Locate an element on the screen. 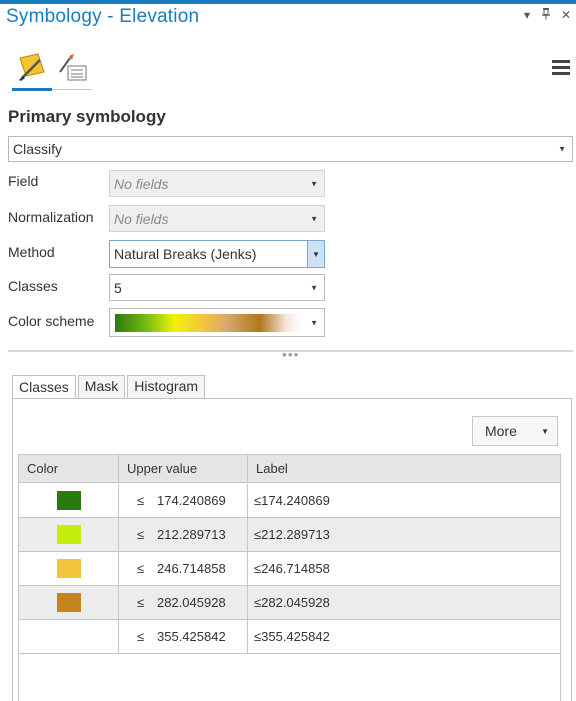  pin-icon is located at coordinates (546, 15).